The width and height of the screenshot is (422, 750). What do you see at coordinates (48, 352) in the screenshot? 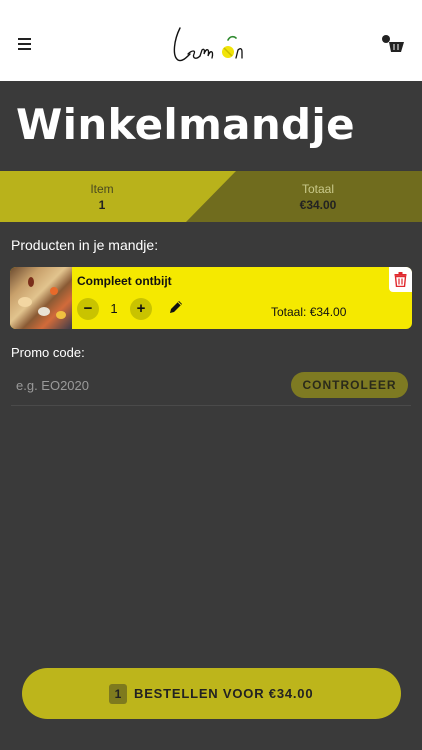
I see `promo-label: Promo code:` at bounding box center [48, 352].